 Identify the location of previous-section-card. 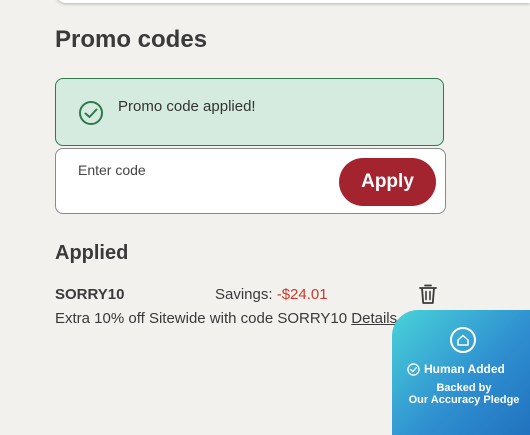
(293, 1).